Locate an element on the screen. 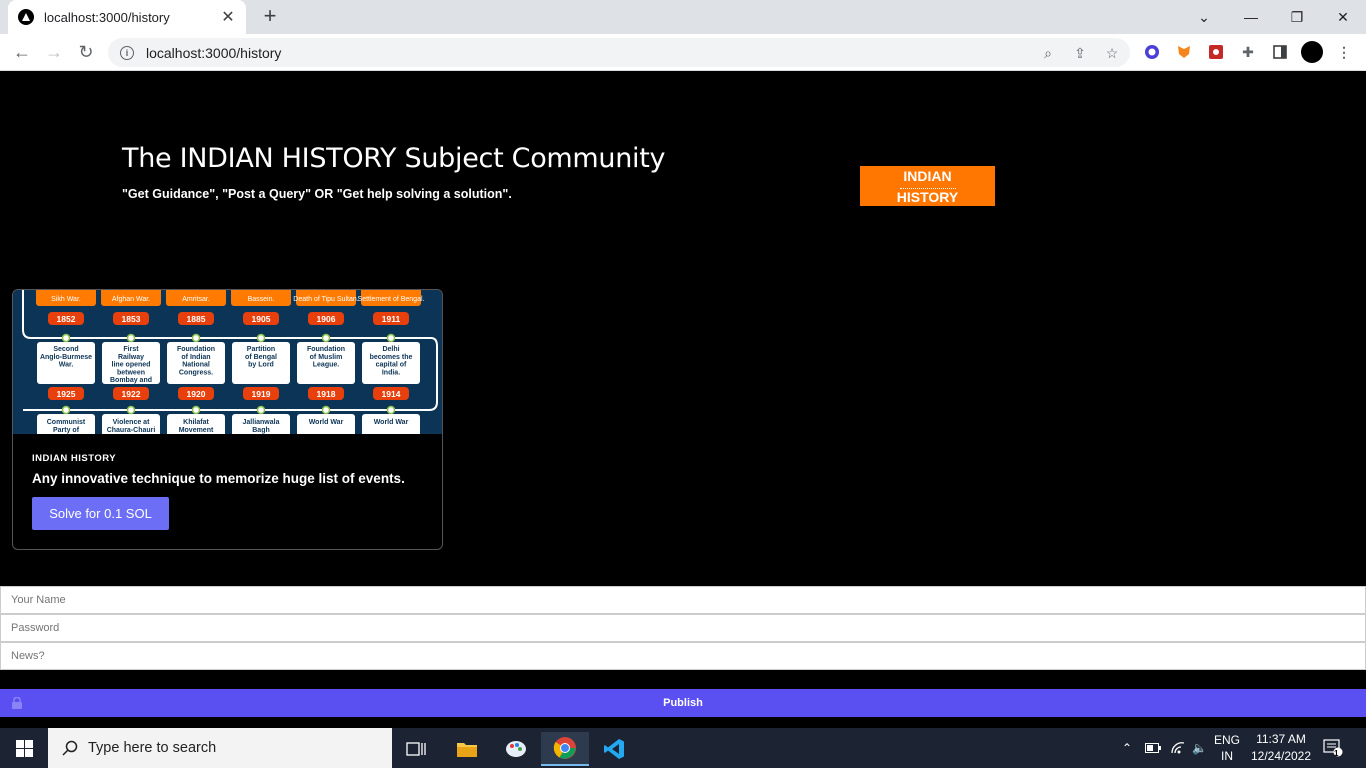 Image resolution: width=1366 pixels, height=768 pixels. extension-circle-icon is located at coordinates (1152, 52).